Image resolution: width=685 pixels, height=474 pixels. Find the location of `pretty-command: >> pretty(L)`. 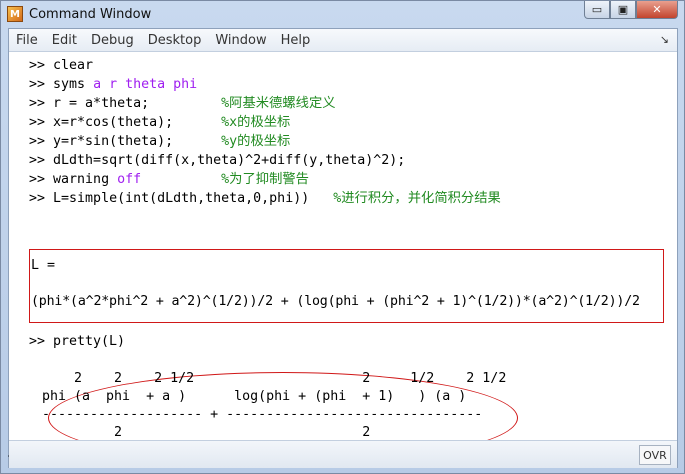

pretty-command: >> pretty(L) is located at coordinates (77, 341).